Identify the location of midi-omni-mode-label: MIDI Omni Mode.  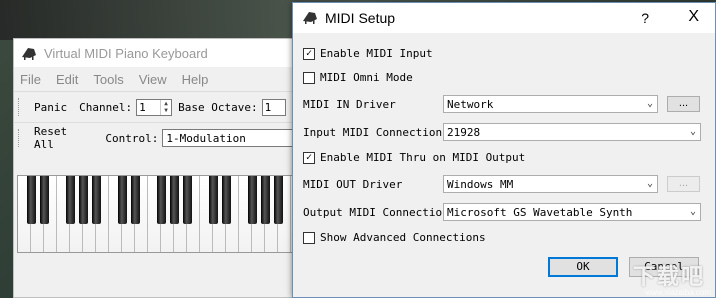
(366, 77).